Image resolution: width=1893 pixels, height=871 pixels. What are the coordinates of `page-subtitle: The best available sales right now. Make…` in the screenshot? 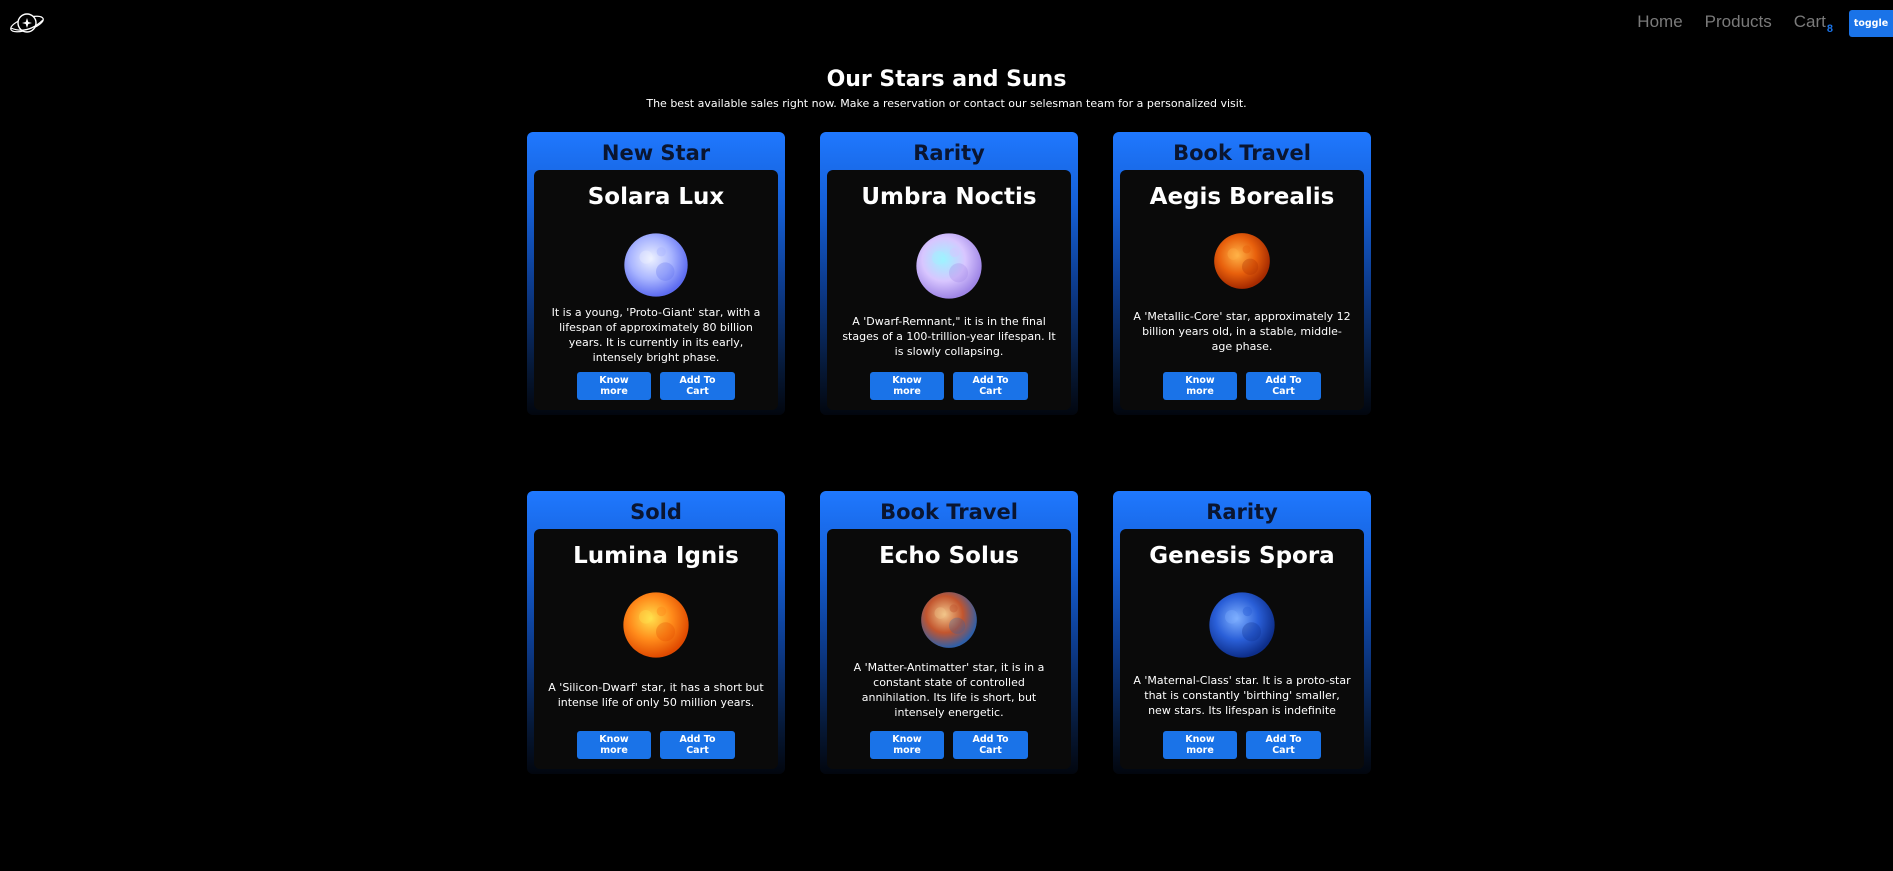 It's located at (946, 103).